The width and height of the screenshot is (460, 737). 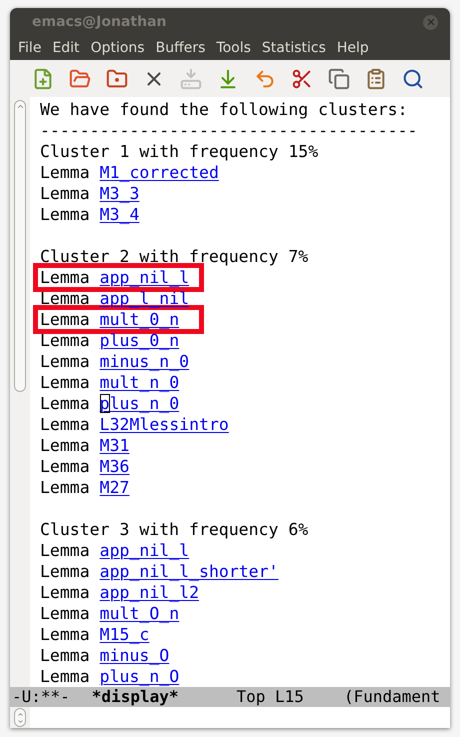 What do you see at coordinates (20, 721) in the screenshot?
I see `scroll-down-icon` at bounding box center [20, 721].